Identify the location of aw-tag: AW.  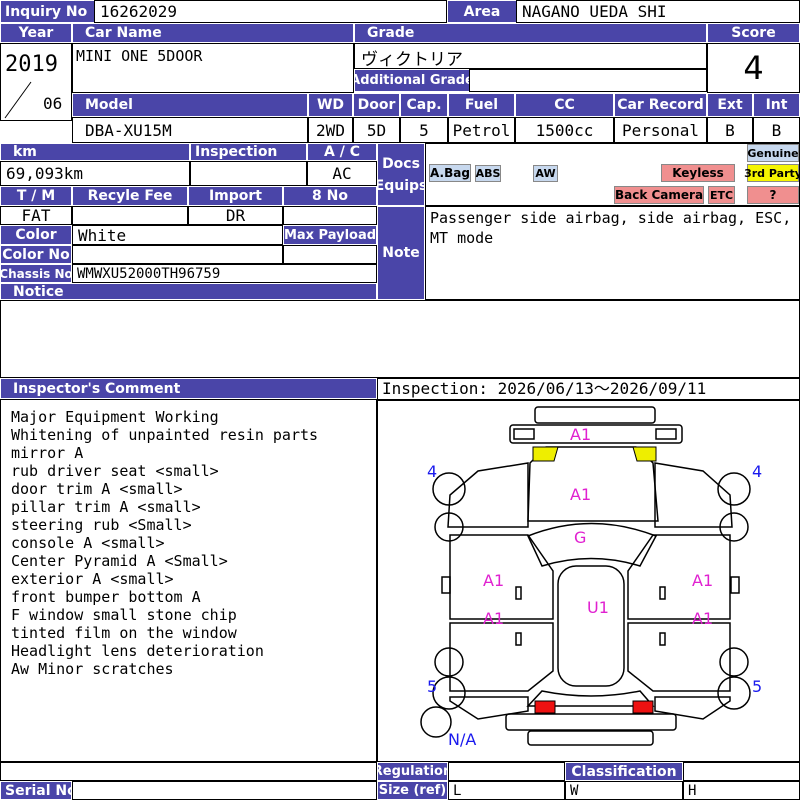
(545, 173).